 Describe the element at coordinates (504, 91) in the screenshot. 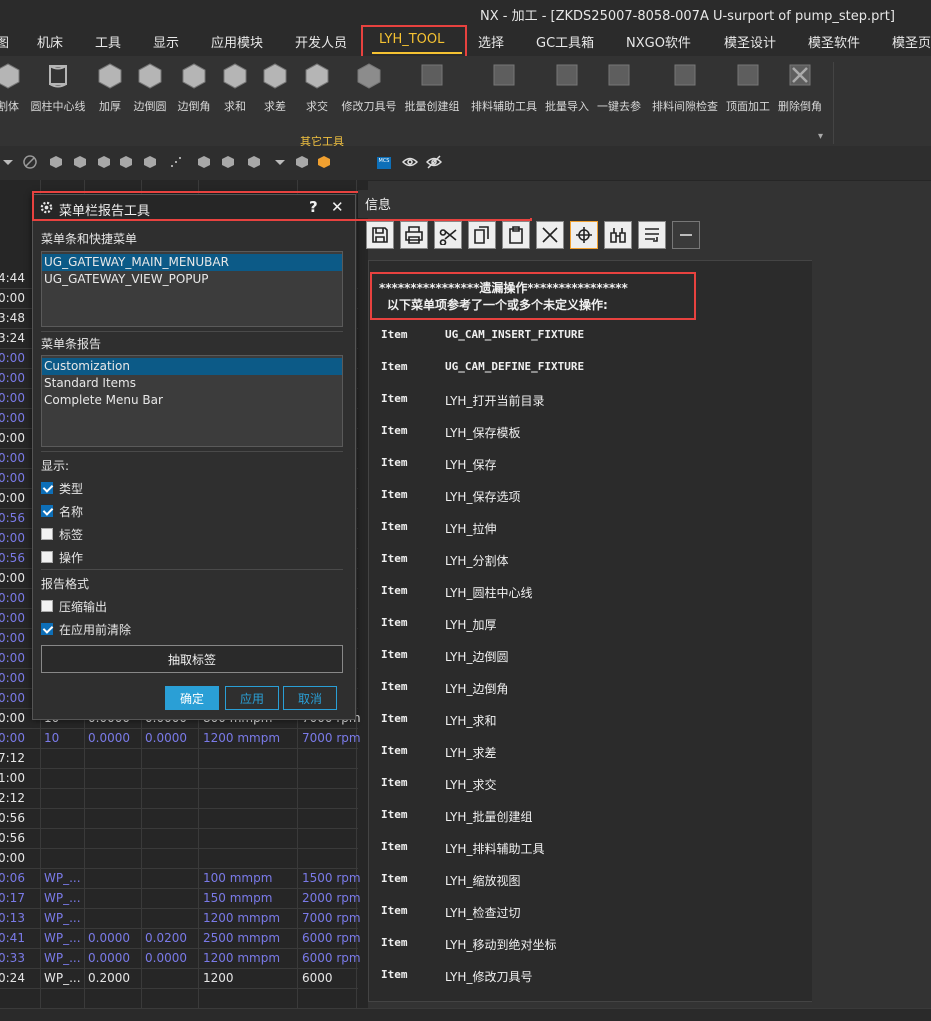

I see `ribbon-button-10: 排料辅助工具` at that location.